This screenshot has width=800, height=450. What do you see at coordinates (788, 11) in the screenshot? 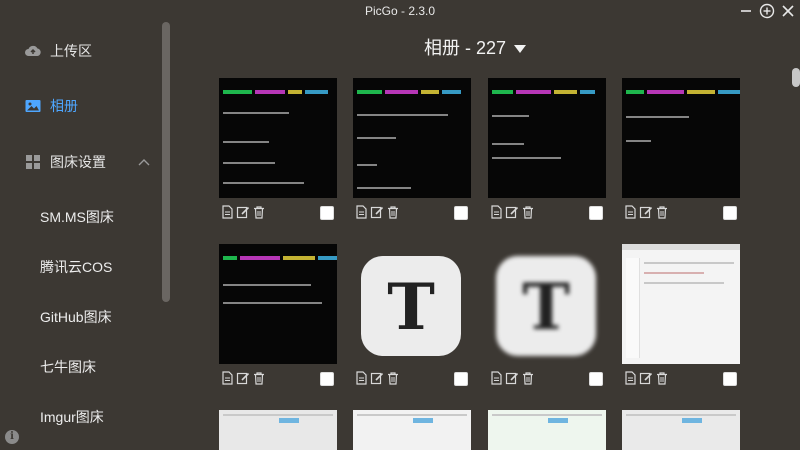
I see `close-icon` at bounding box center [788, 11].